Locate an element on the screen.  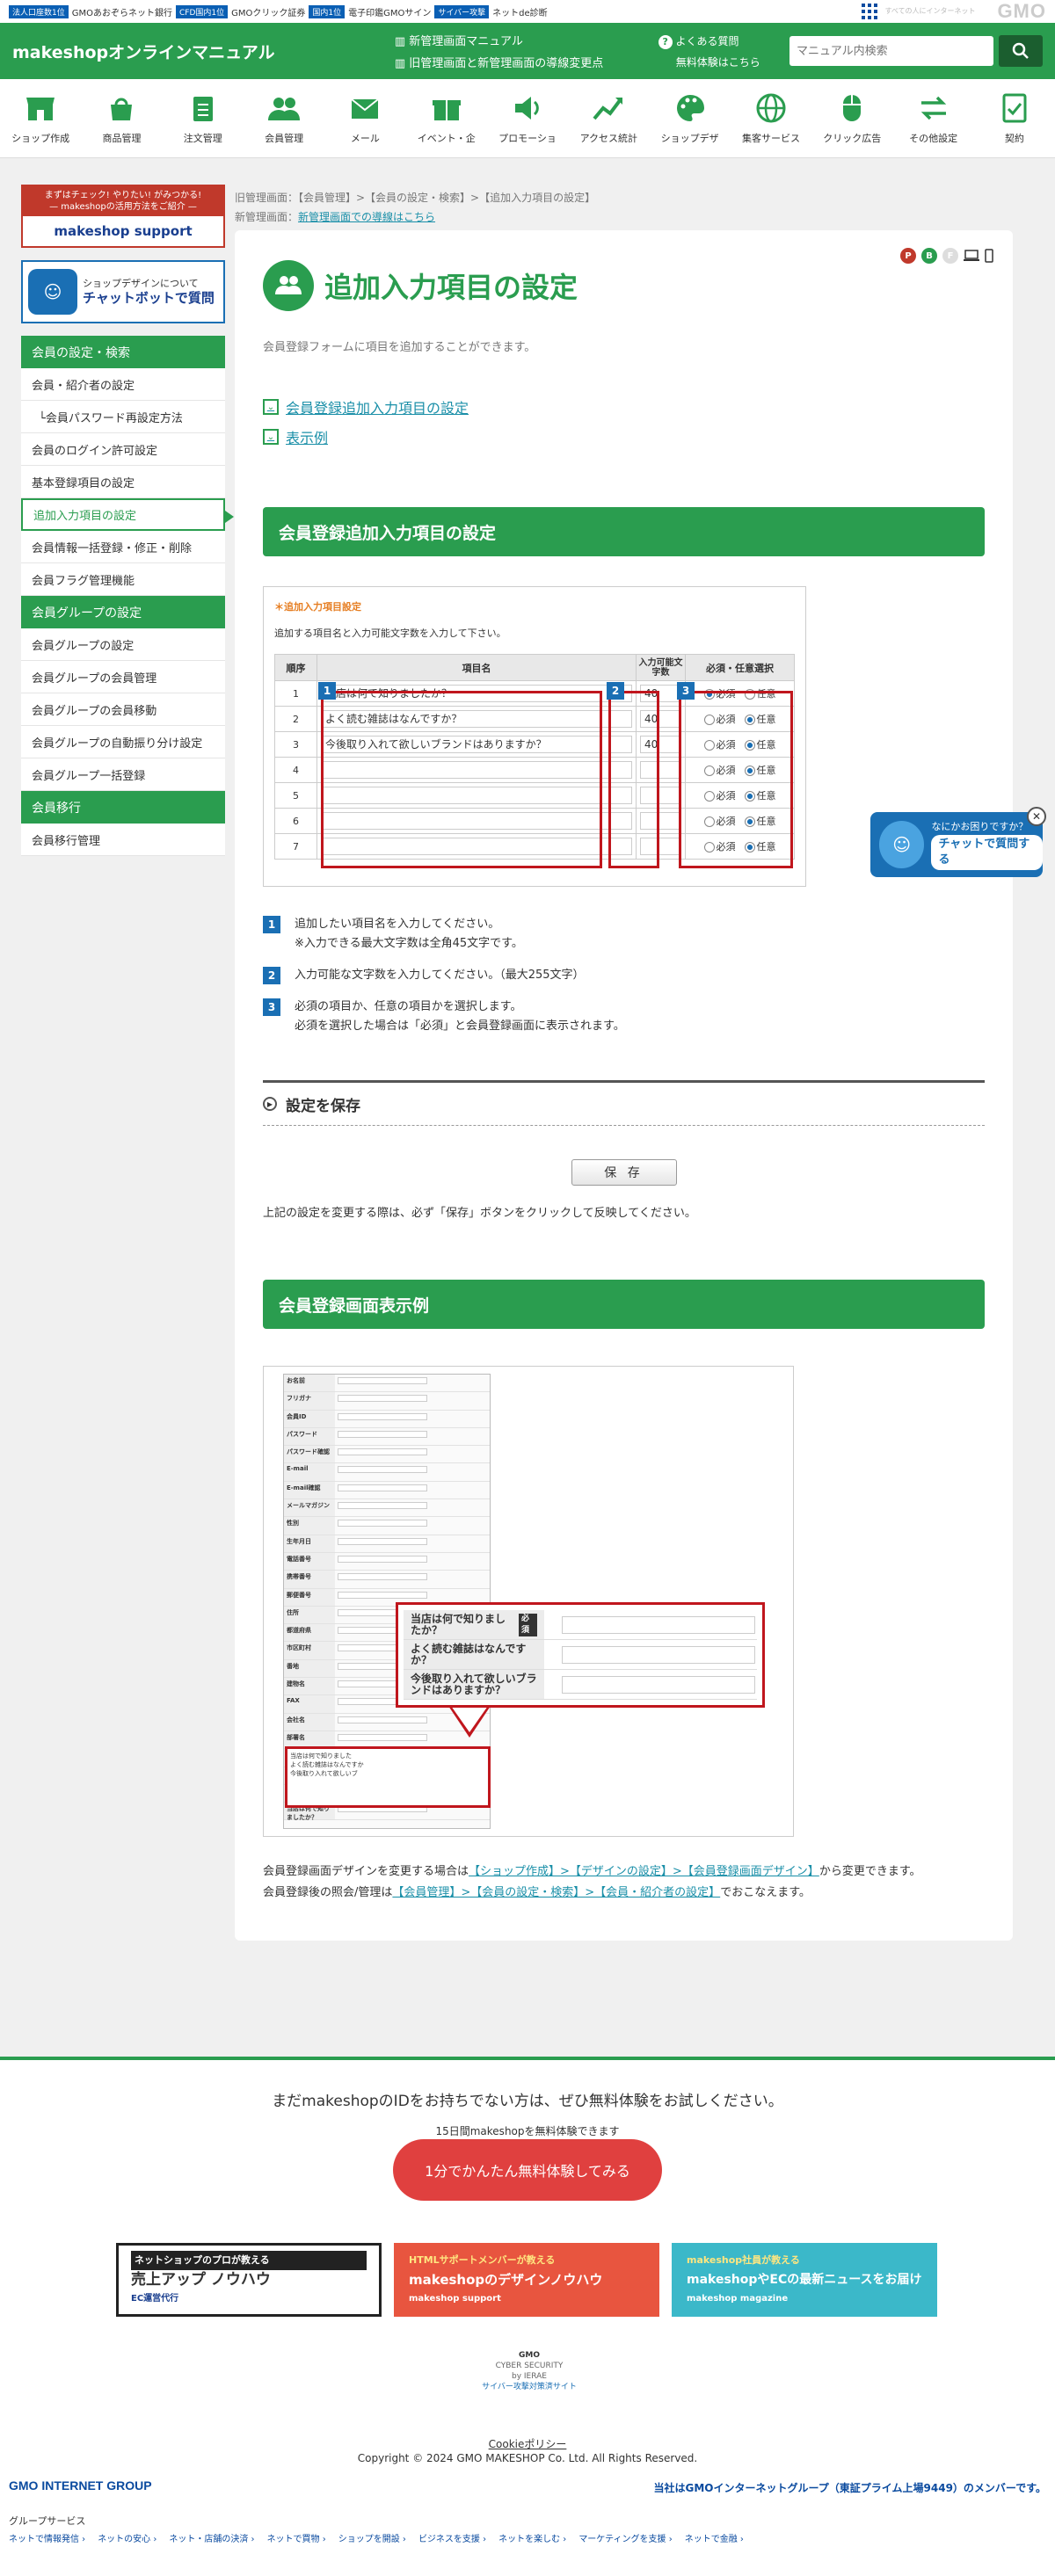
group-link: 電子印鑑GMOサイン is located at coordinates (389, 11).